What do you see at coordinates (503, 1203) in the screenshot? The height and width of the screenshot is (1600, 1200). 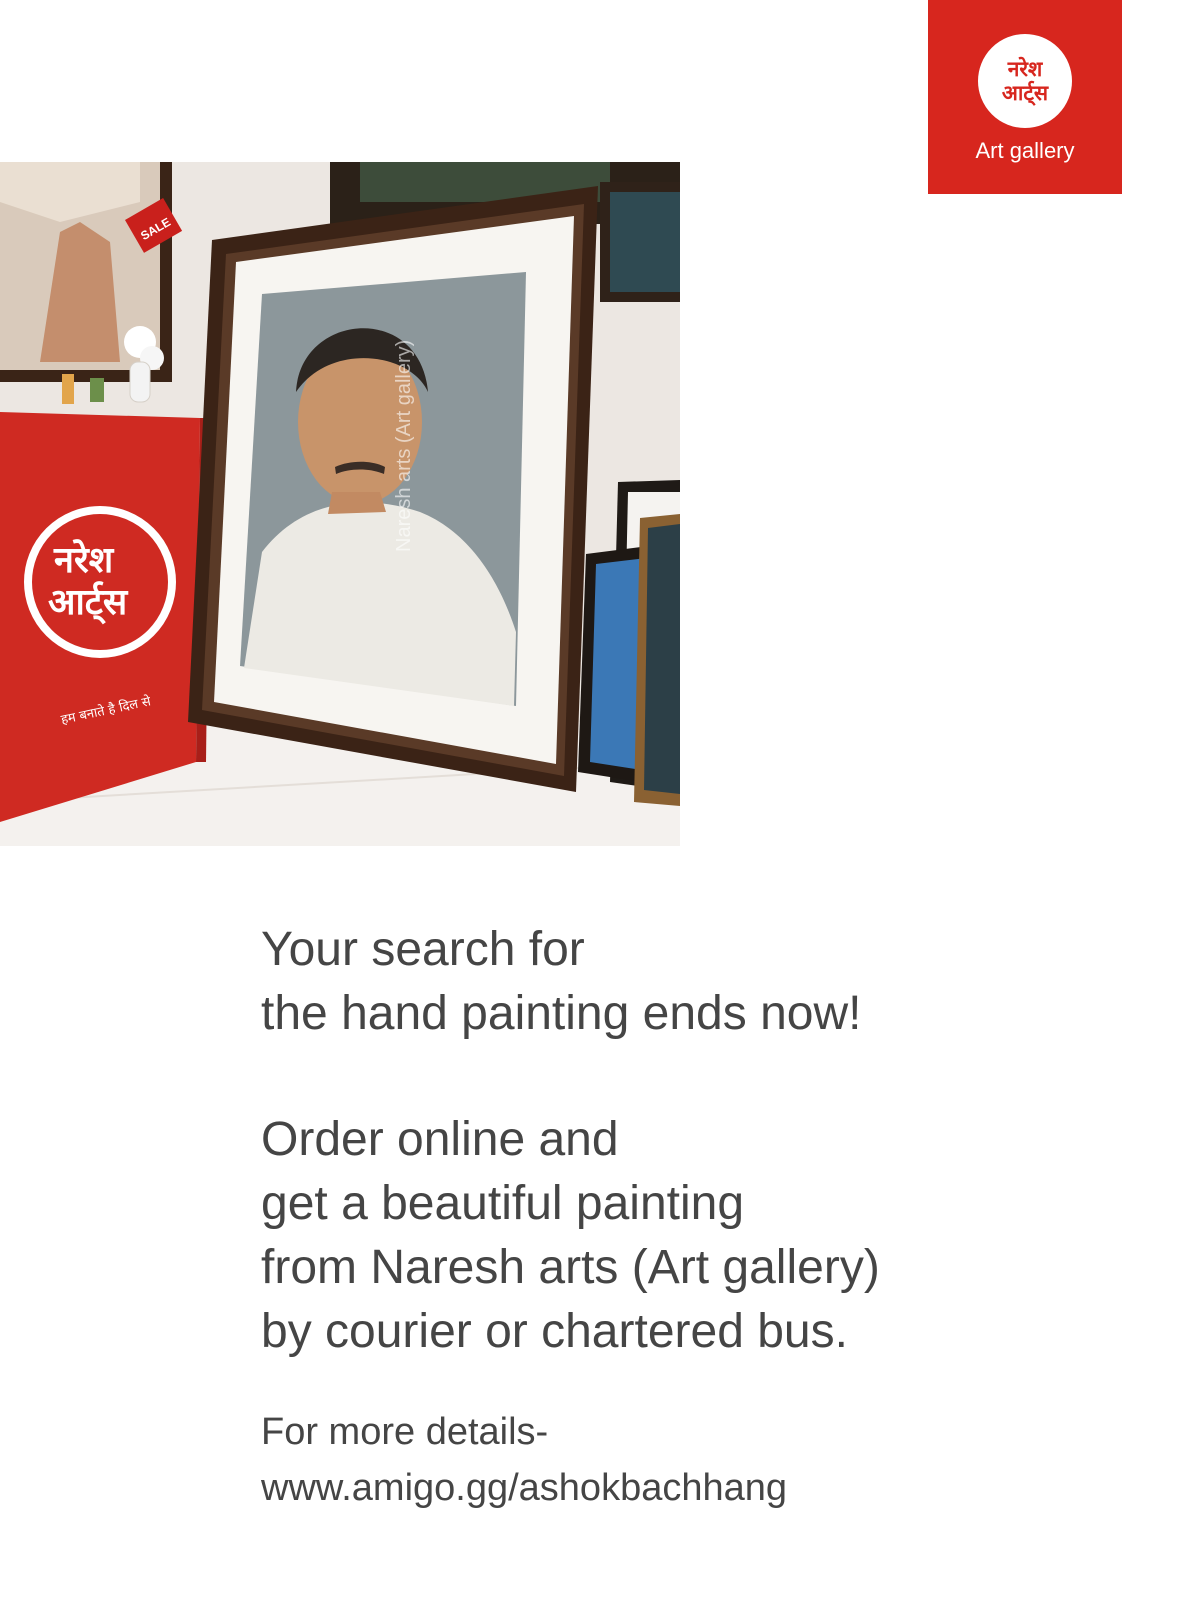 I see `body-line2: get a beautiful painting` at bounding box center [503, 1203].